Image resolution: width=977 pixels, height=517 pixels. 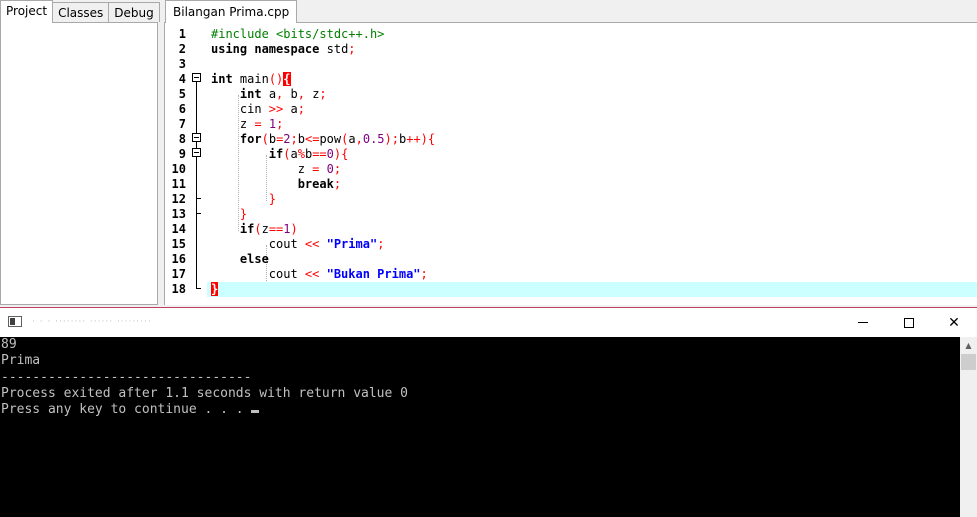 I want to click on line-number: 2, so click(x=182, y=49).